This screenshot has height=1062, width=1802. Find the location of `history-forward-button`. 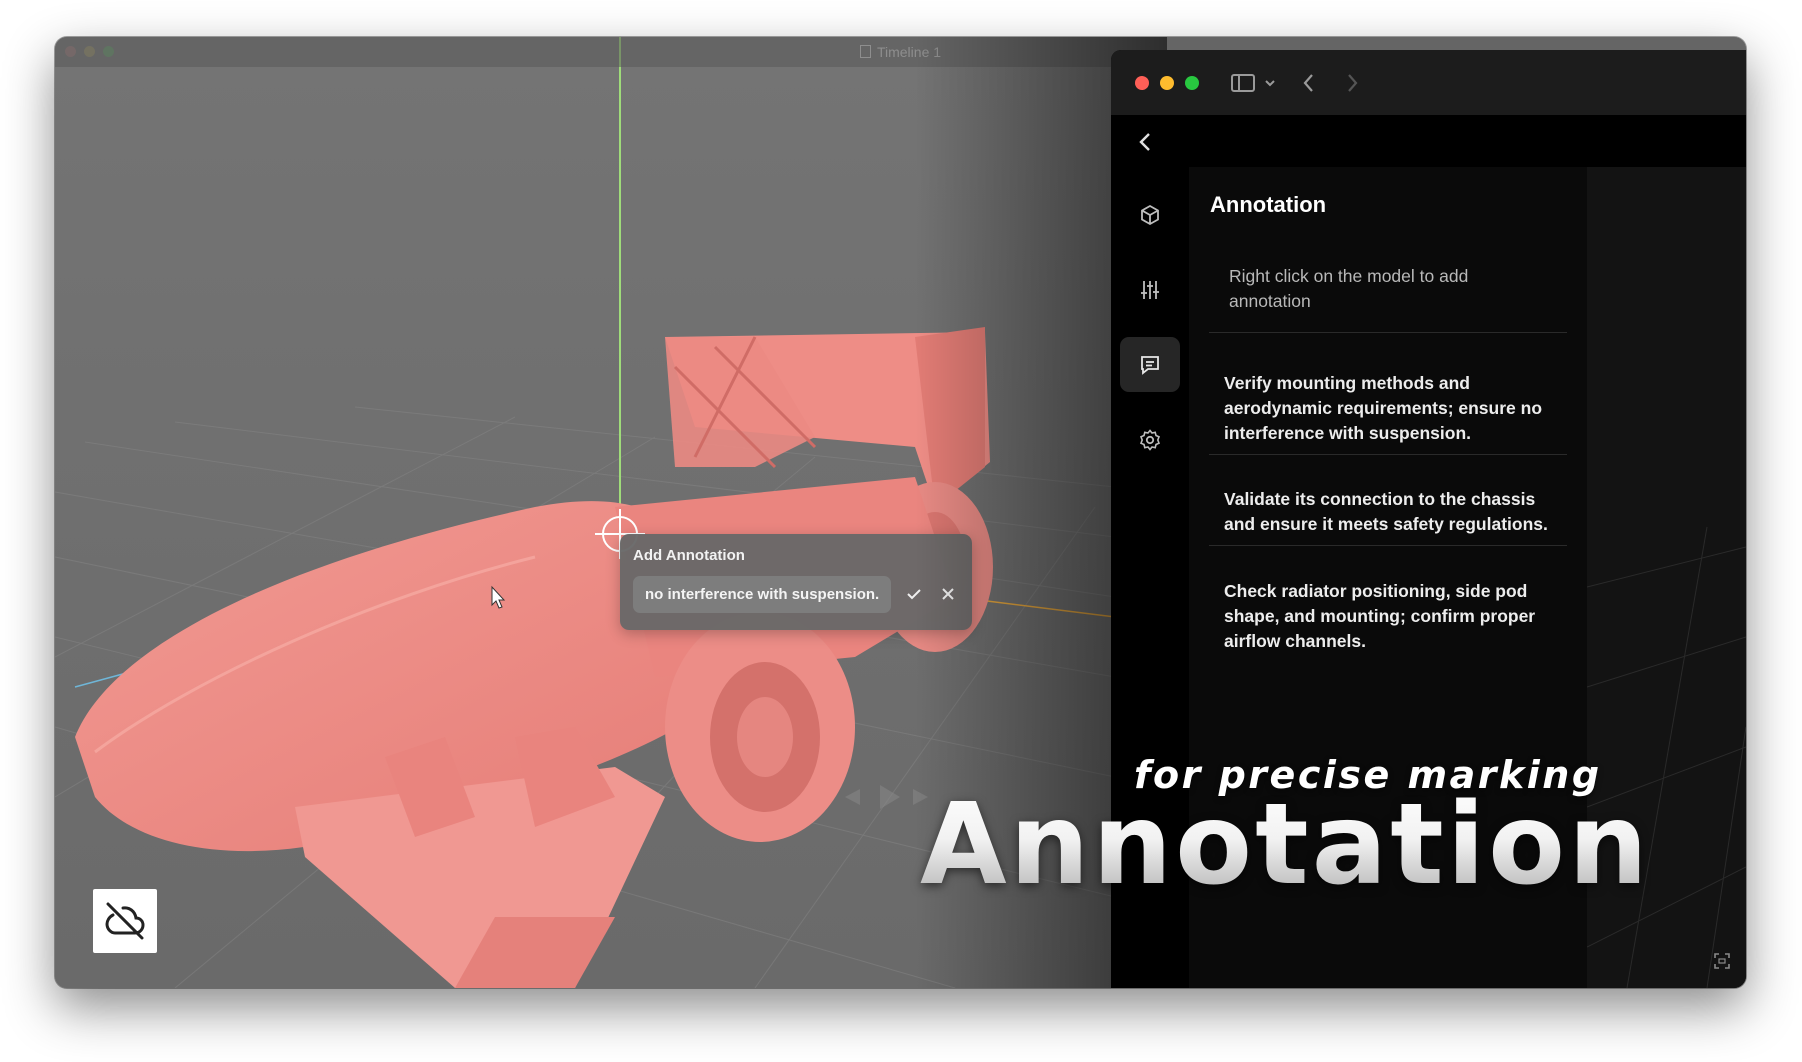

history-forward-button is located at coordinates (1352, 85).